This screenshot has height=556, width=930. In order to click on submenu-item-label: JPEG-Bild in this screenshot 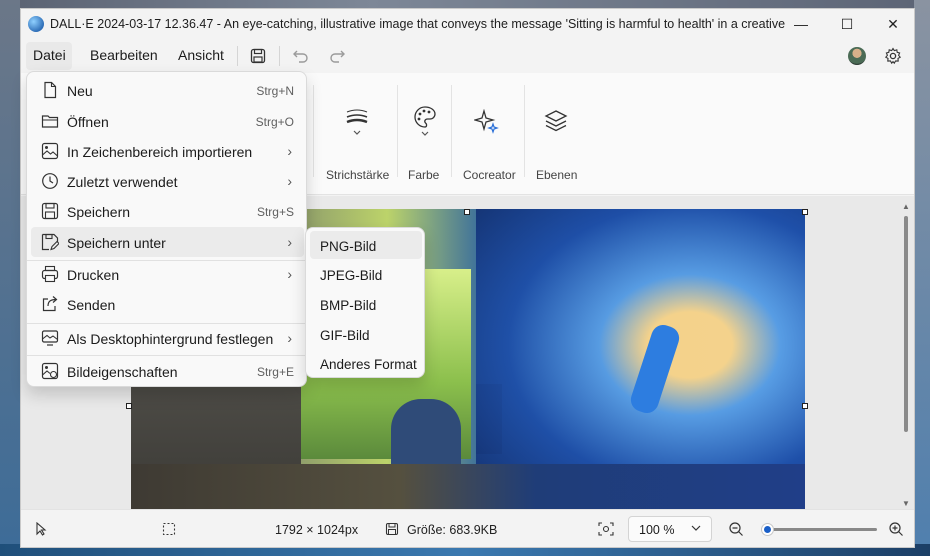, I will do `click(351, 275)`.